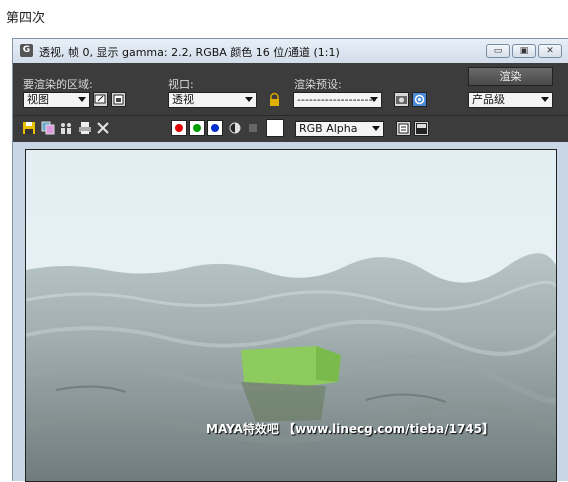 This screenshot has width=568, height=482. I want to click on watermark-text: MAYA特效吧 【www.linecg.com/tieba/1745】, so click(350, 429).